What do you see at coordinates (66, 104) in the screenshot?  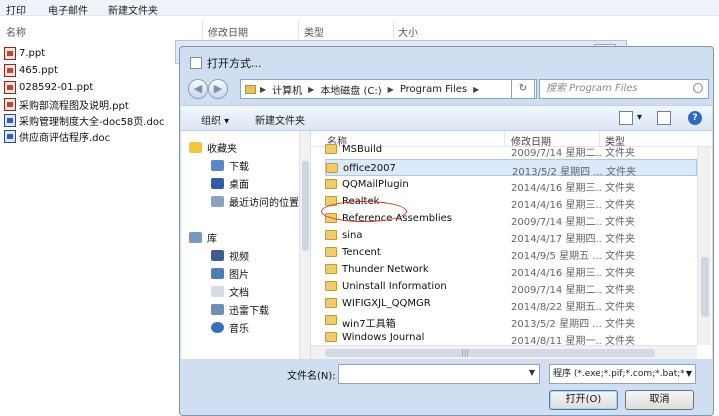 I see `bg-file-item: 采购部流程图及说明.ppt` at bounding box center [66, 104].